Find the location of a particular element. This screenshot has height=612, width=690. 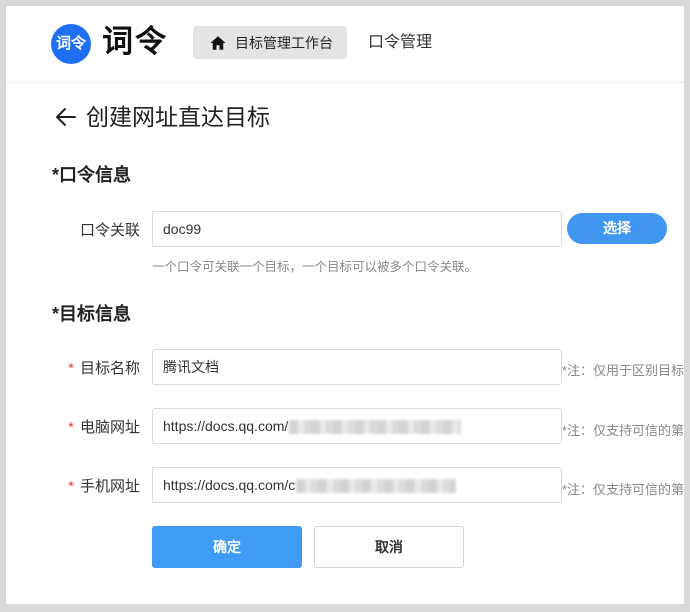

logo-badge: 词令 is located at coordinates (71, 44).